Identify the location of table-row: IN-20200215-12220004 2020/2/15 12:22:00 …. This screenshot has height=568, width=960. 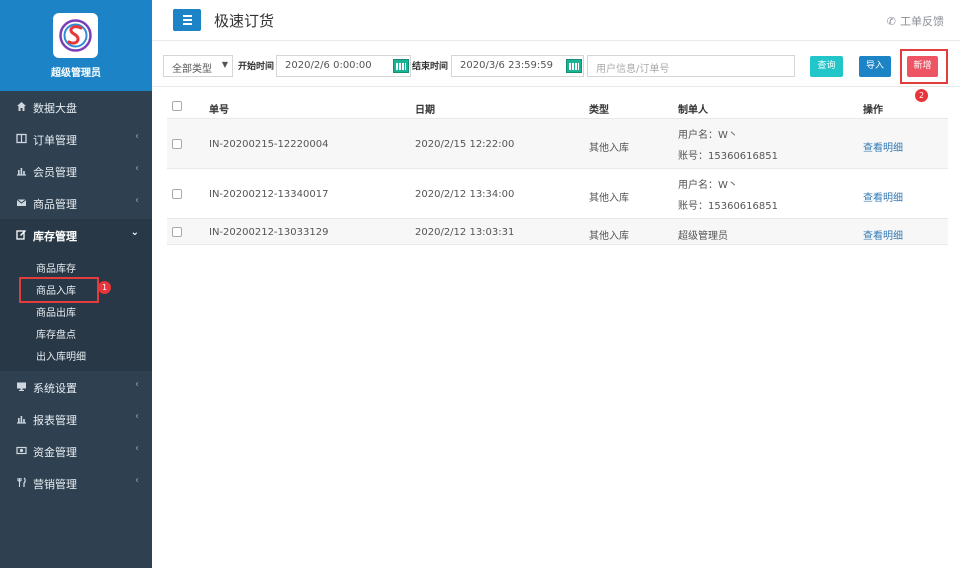
(557, 144).